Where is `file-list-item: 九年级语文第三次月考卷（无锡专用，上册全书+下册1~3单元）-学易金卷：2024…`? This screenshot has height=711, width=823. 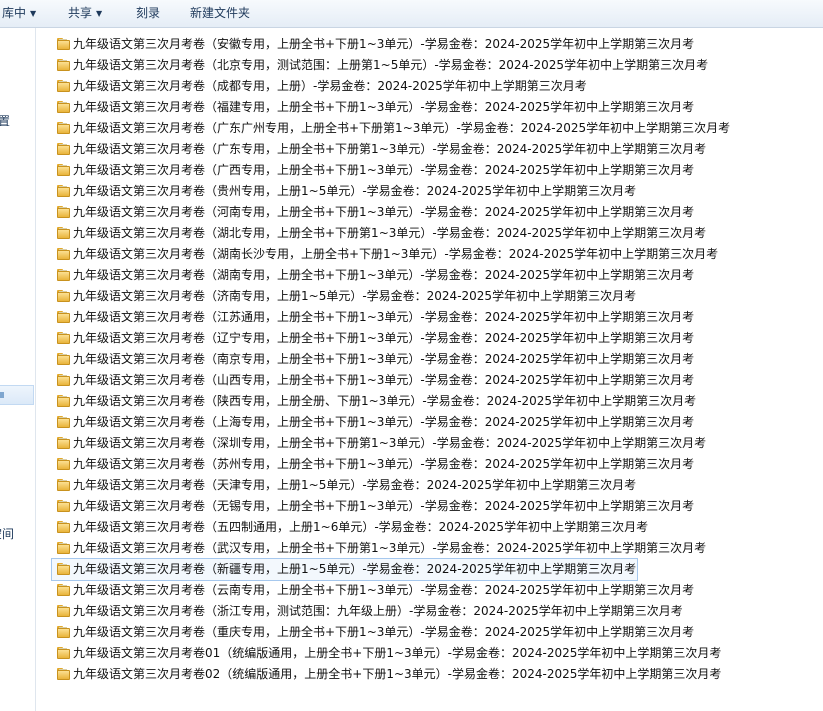 file-list-item: 九年级语文第三次月考卷（无锡专用，上册全书+下册1~3单元）-学易金卷：2024… is located at coordinates (437, 506).